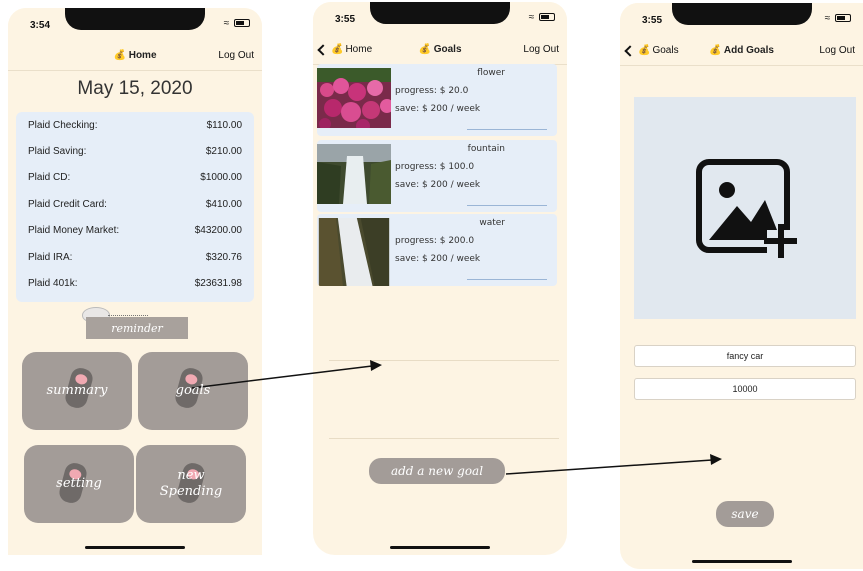 This screenshot has width=863, height=571. What do you see at coordinates (354, 98) in the screenshot?
I see `flower-photo` at bounding box center [354, 98].